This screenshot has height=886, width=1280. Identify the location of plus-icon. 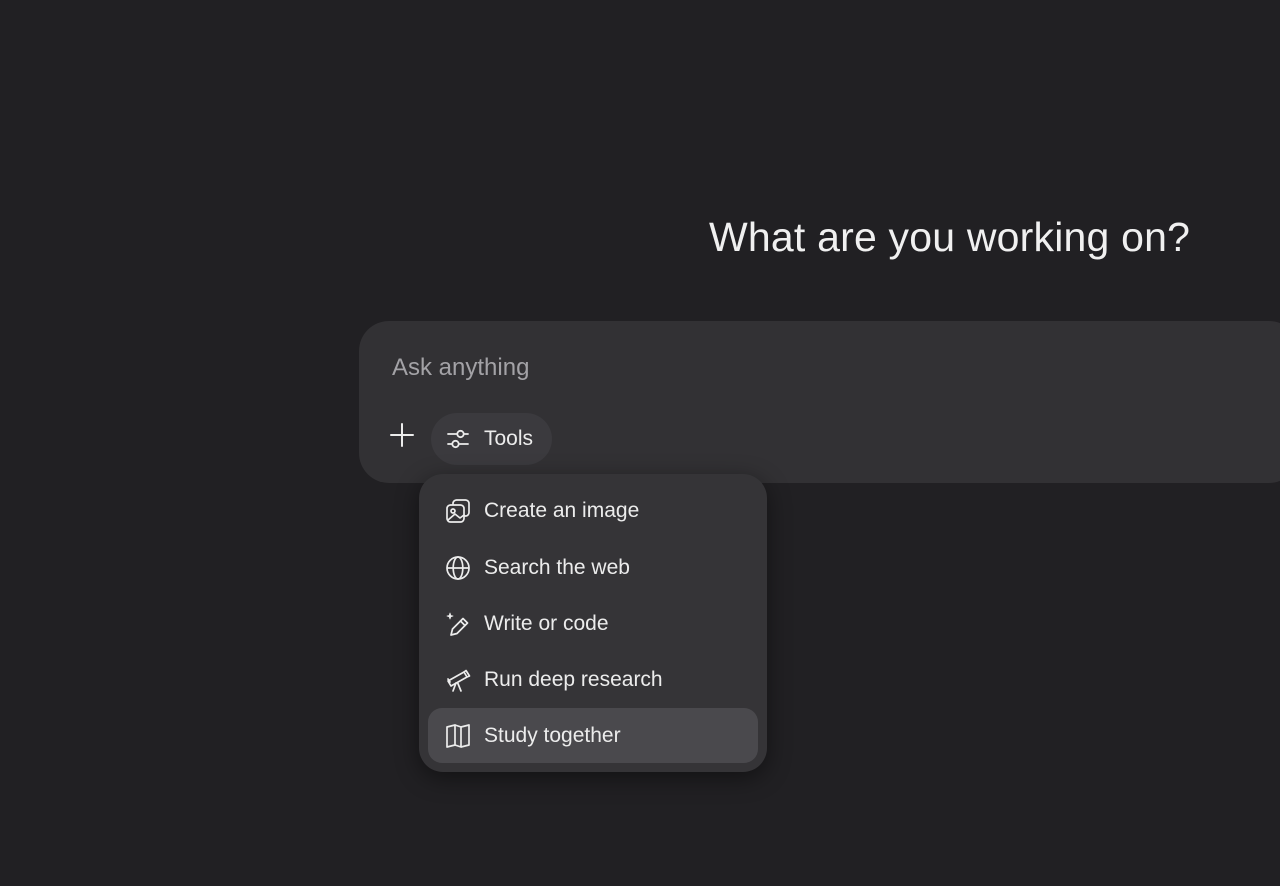
(402, 435).